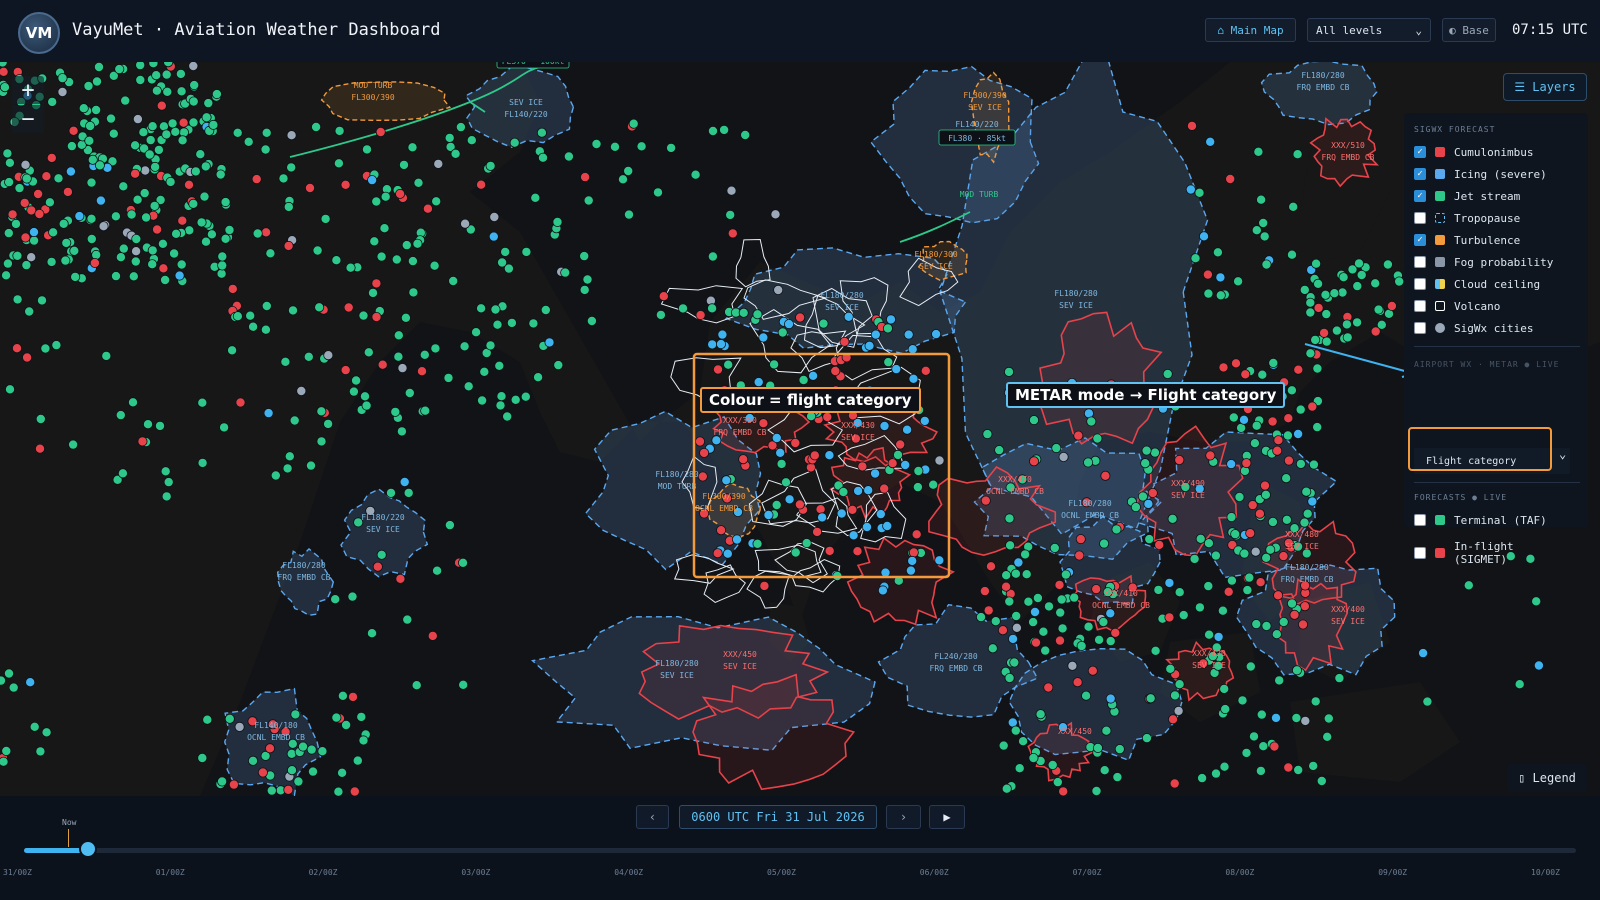 The height and width of the screenshot is (900, 1600). Describe the element at coordinates (1499, 152) in the screenshot. I see `layer-toggle-cumulonimbus: ✓ Cumulonimbus` at that location.